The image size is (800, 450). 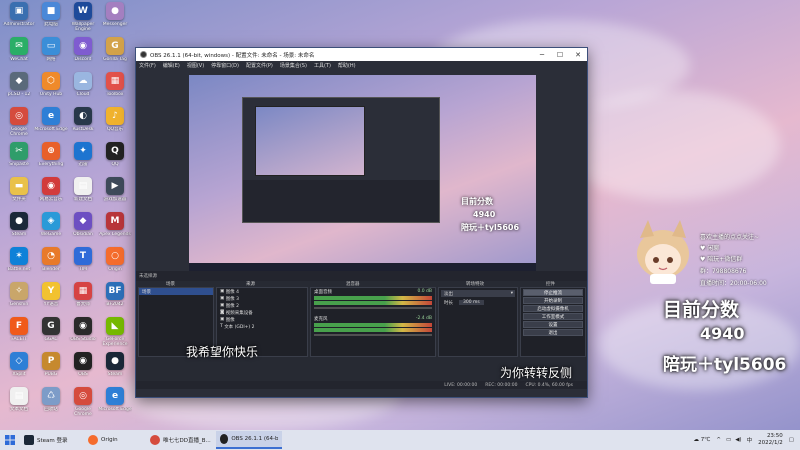 What do you see at coordinates (83, 291) in the screenshot?
I see `ludashi-icon: ▦` at bounding box center [83, 291].